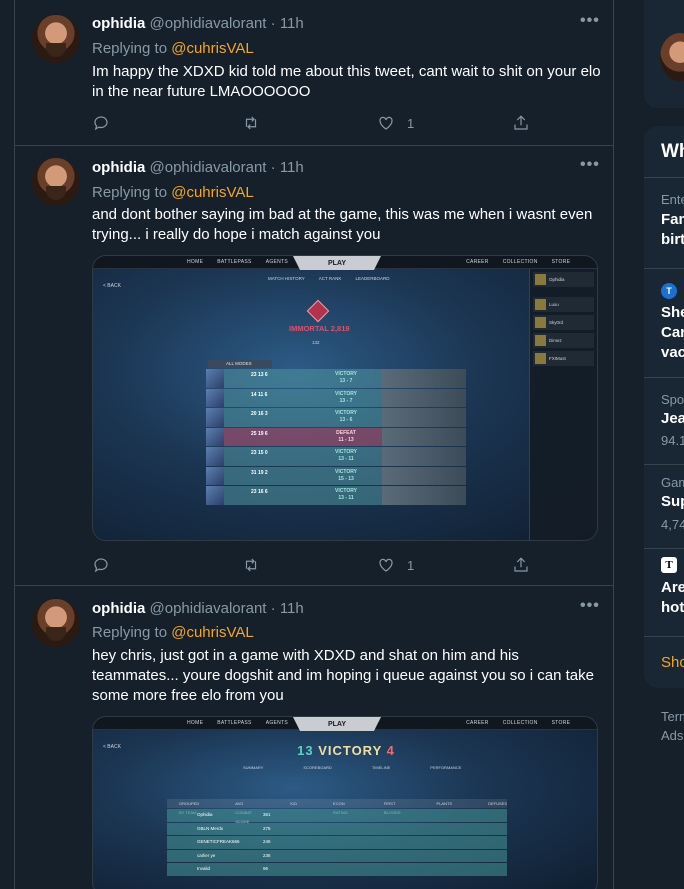  What do you see at coordinates (672, 588) in the screenshot?
I see `trend-title: Are` at bounding box center [672, 588].